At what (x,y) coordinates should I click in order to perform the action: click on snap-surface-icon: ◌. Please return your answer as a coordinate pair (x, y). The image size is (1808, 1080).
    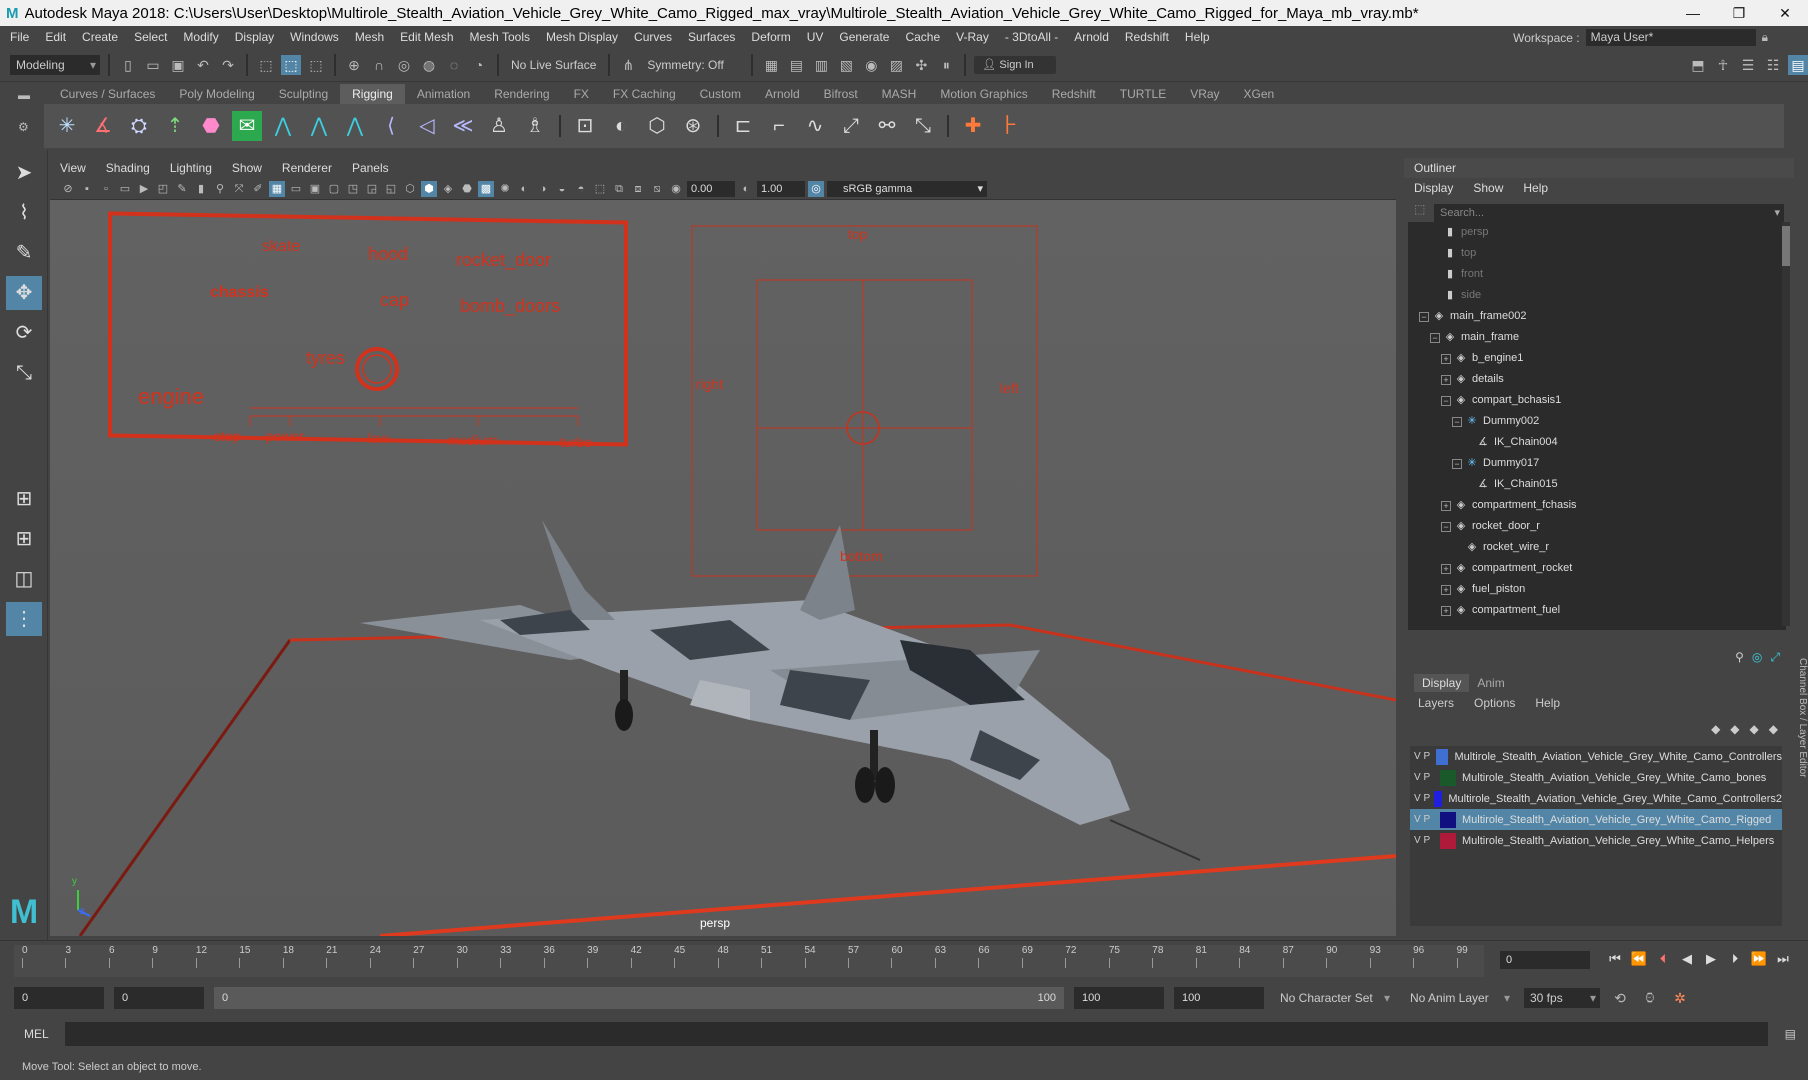
    Looking at the image, I should click on (454, 65).